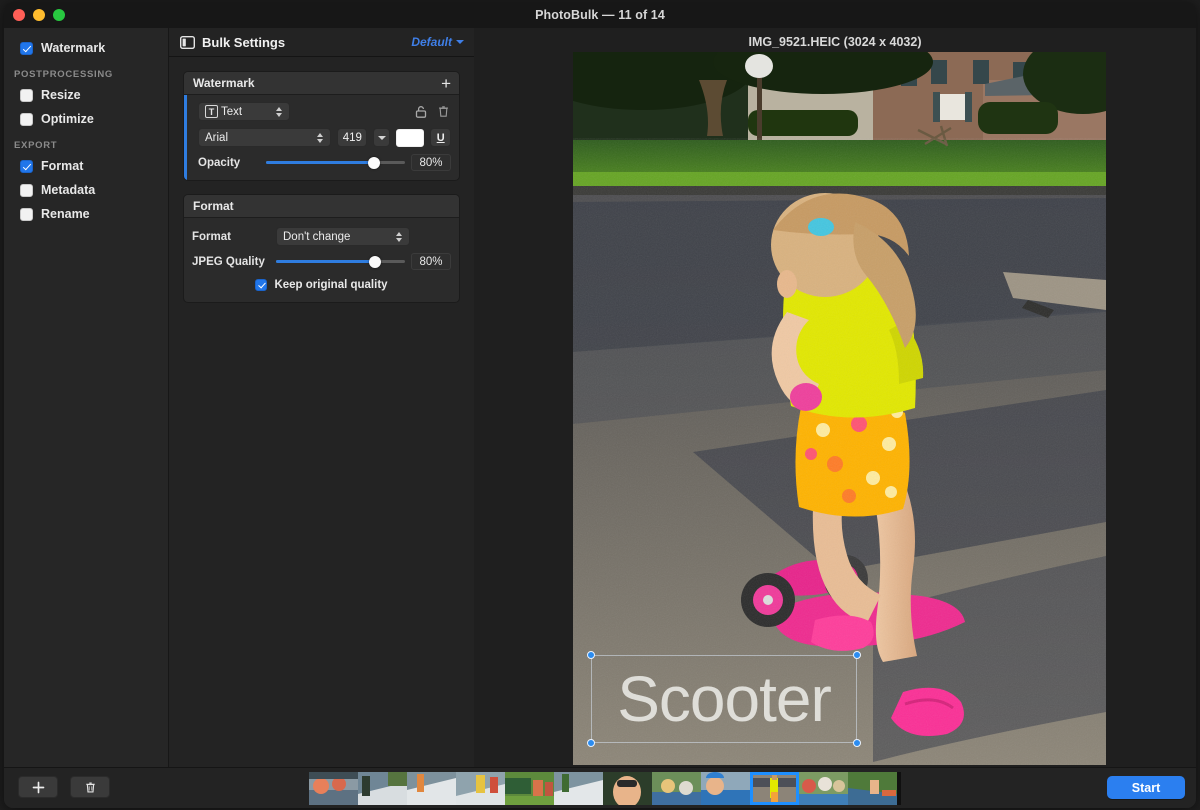 The image size is (1200, 810). I want to click on plus-icon, so click(38, 787).